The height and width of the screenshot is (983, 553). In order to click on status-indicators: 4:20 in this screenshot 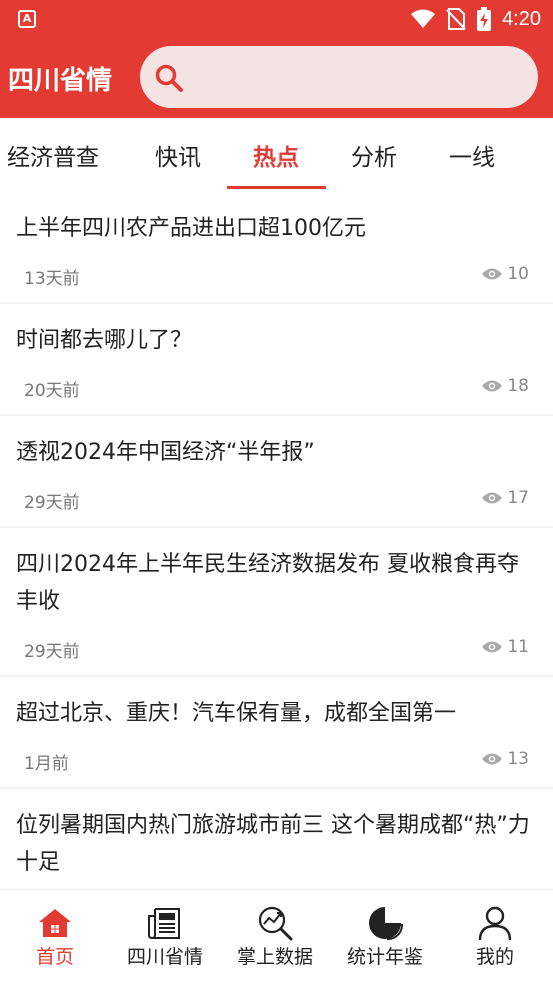, I will do `click(475, 19)`.